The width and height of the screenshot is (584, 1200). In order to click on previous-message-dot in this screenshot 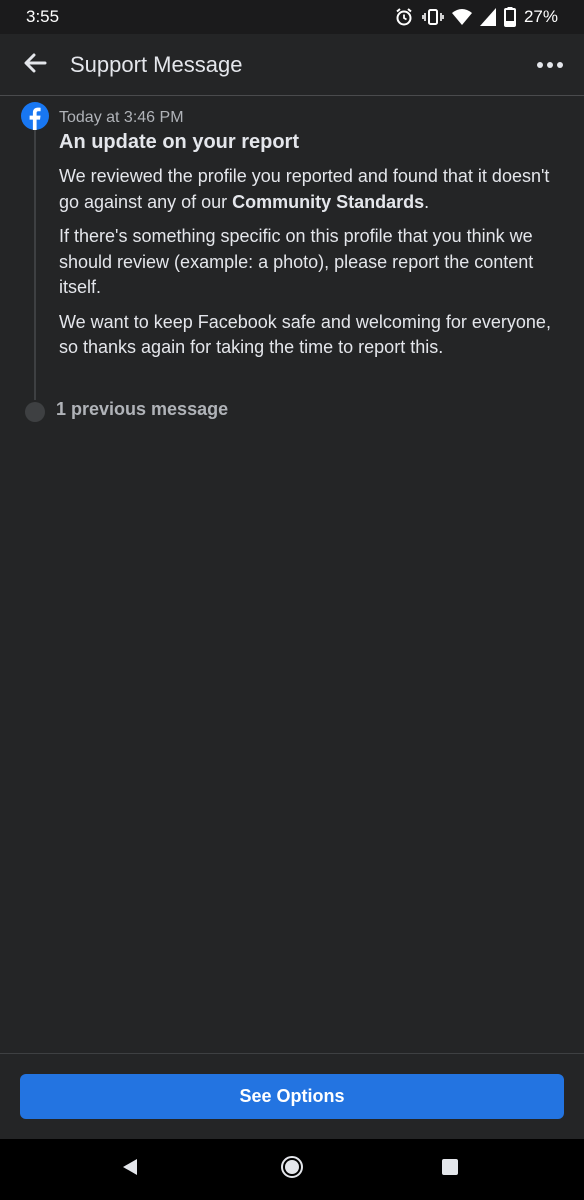, I will do `click(35, 412)`.